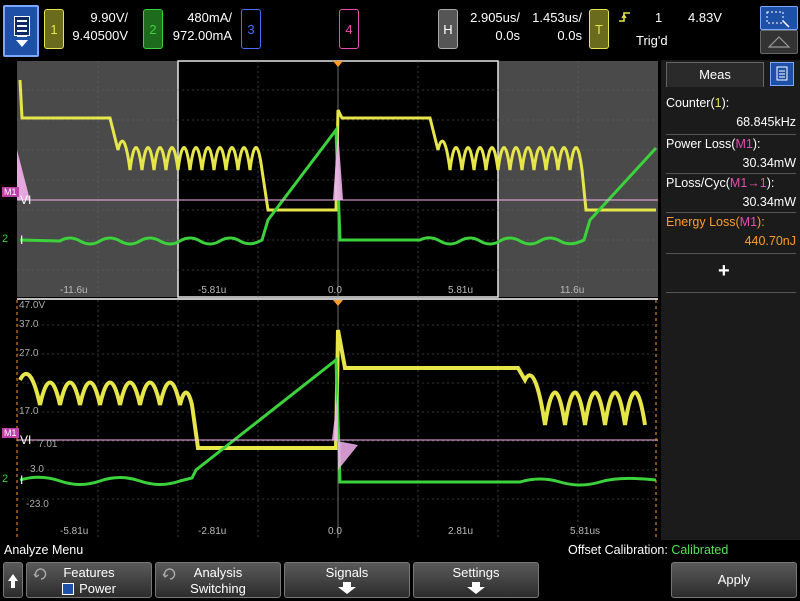 The width and height of the screenshot is (800, 601). I want to click on zoom-y-label-3: 17.0, so click(29, 411).